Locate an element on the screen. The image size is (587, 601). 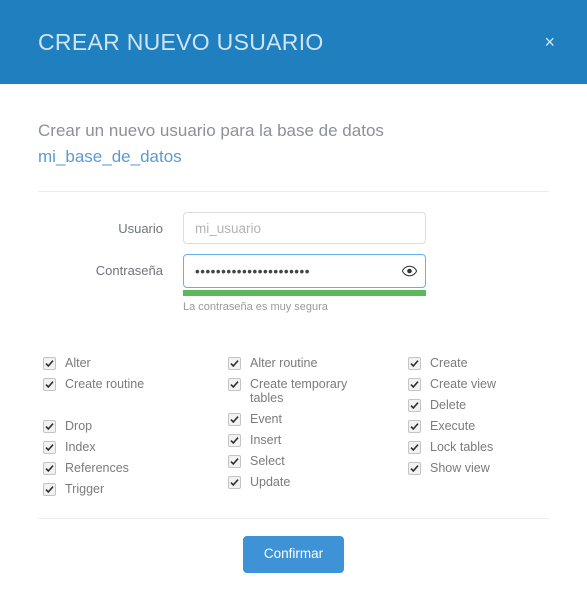
privilege-item: Trigger is located at coordinates (135, 489).